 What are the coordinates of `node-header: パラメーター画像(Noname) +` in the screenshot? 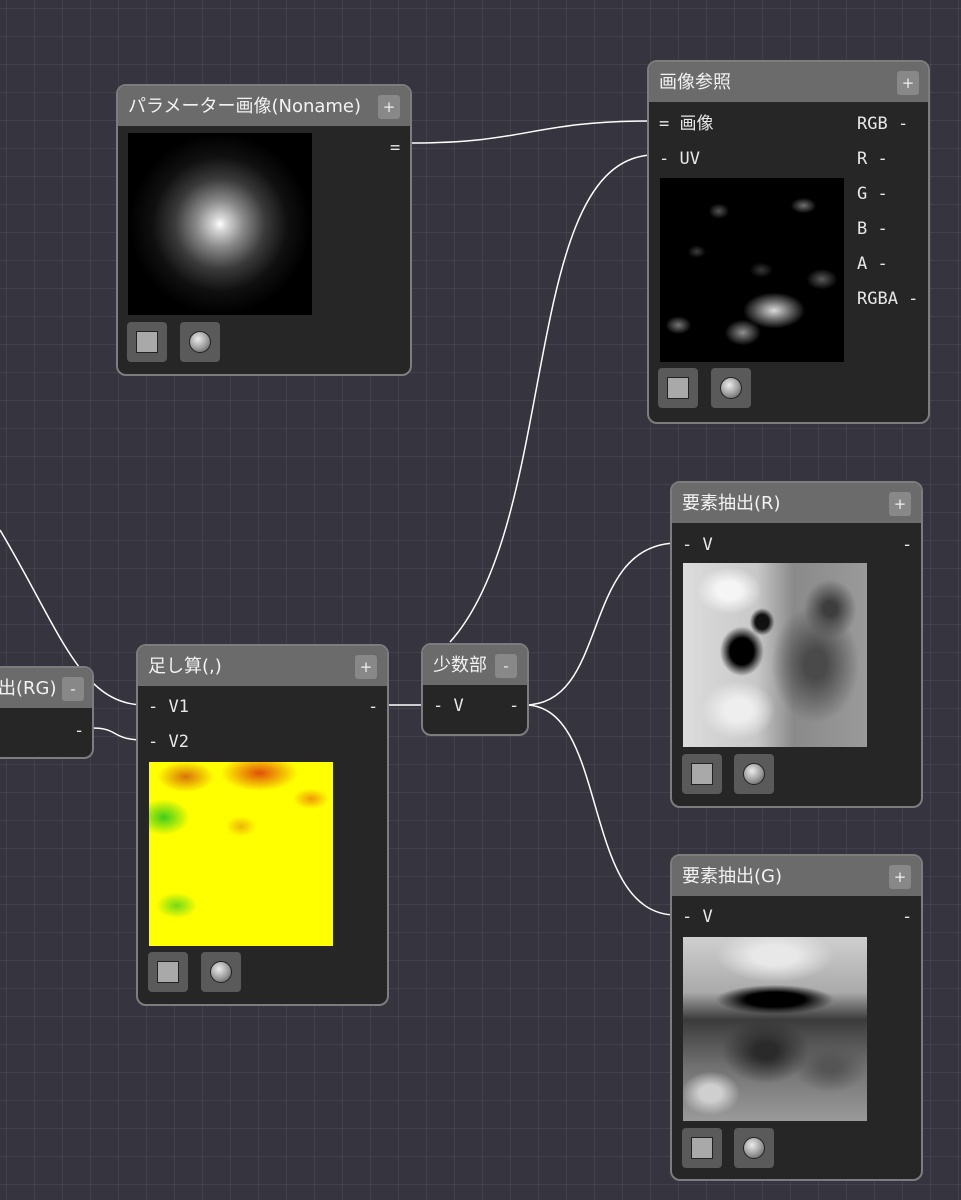 It's located at (264, 106).